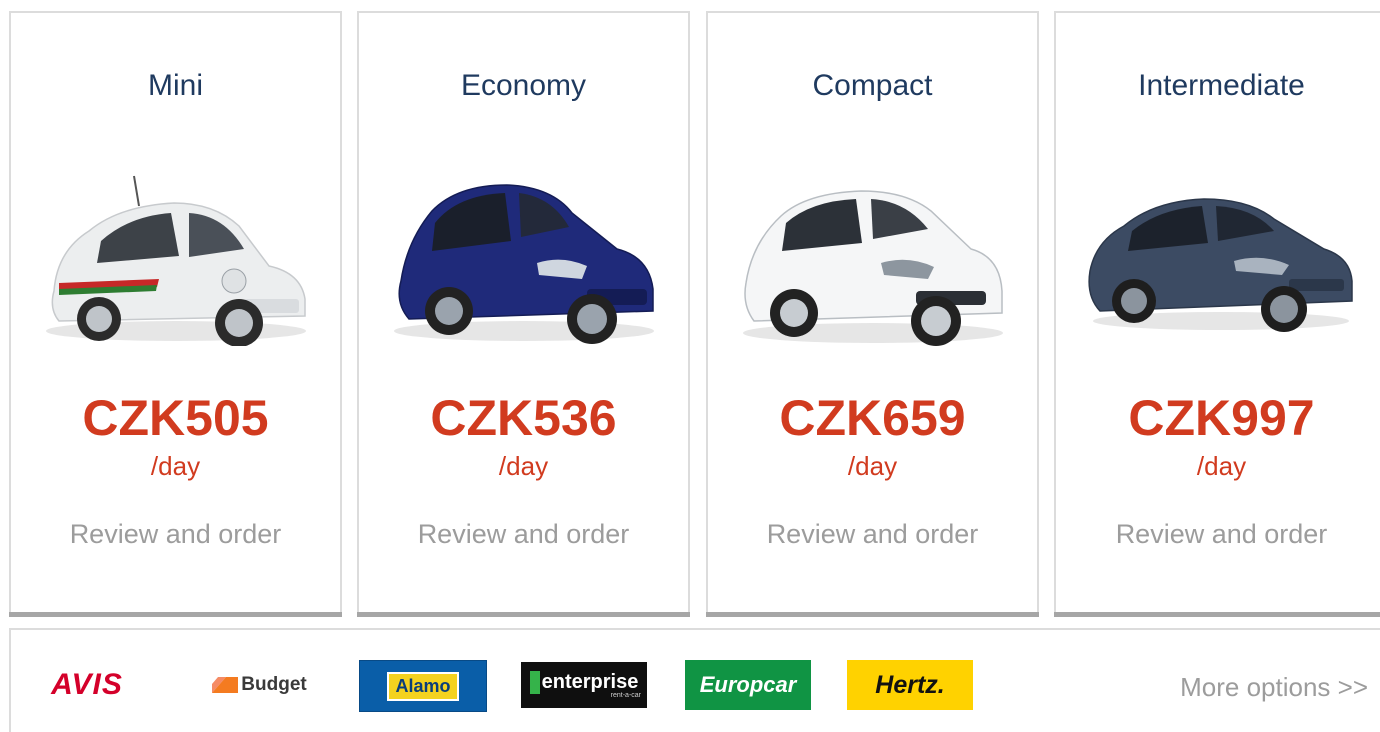  I want to click on alamo-logo-text: Alamo, so click(423, 686).